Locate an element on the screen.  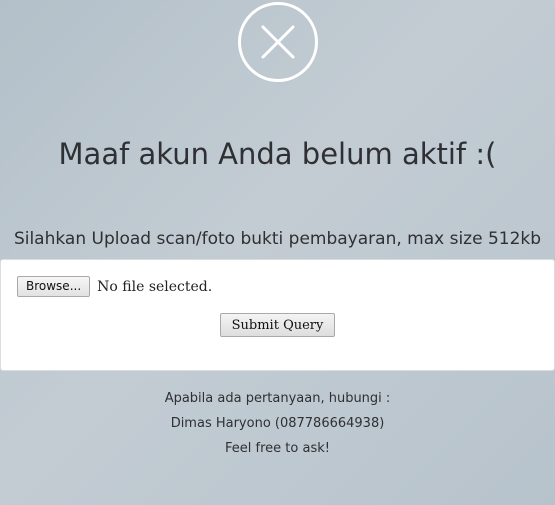
x-mark-icon is located at coordinates (278, 42).